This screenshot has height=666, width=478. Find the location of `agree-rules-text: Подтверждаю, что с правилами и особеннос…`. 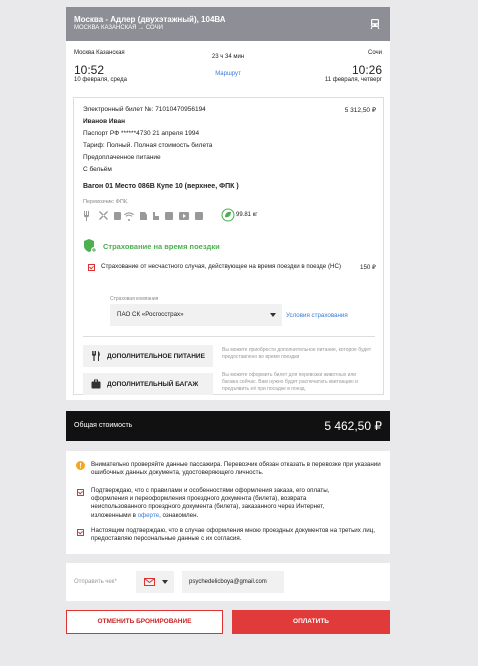

agree-rules-text: Подтверждаю, что с правилами и особеннос… is located at coordinates (237, 503).